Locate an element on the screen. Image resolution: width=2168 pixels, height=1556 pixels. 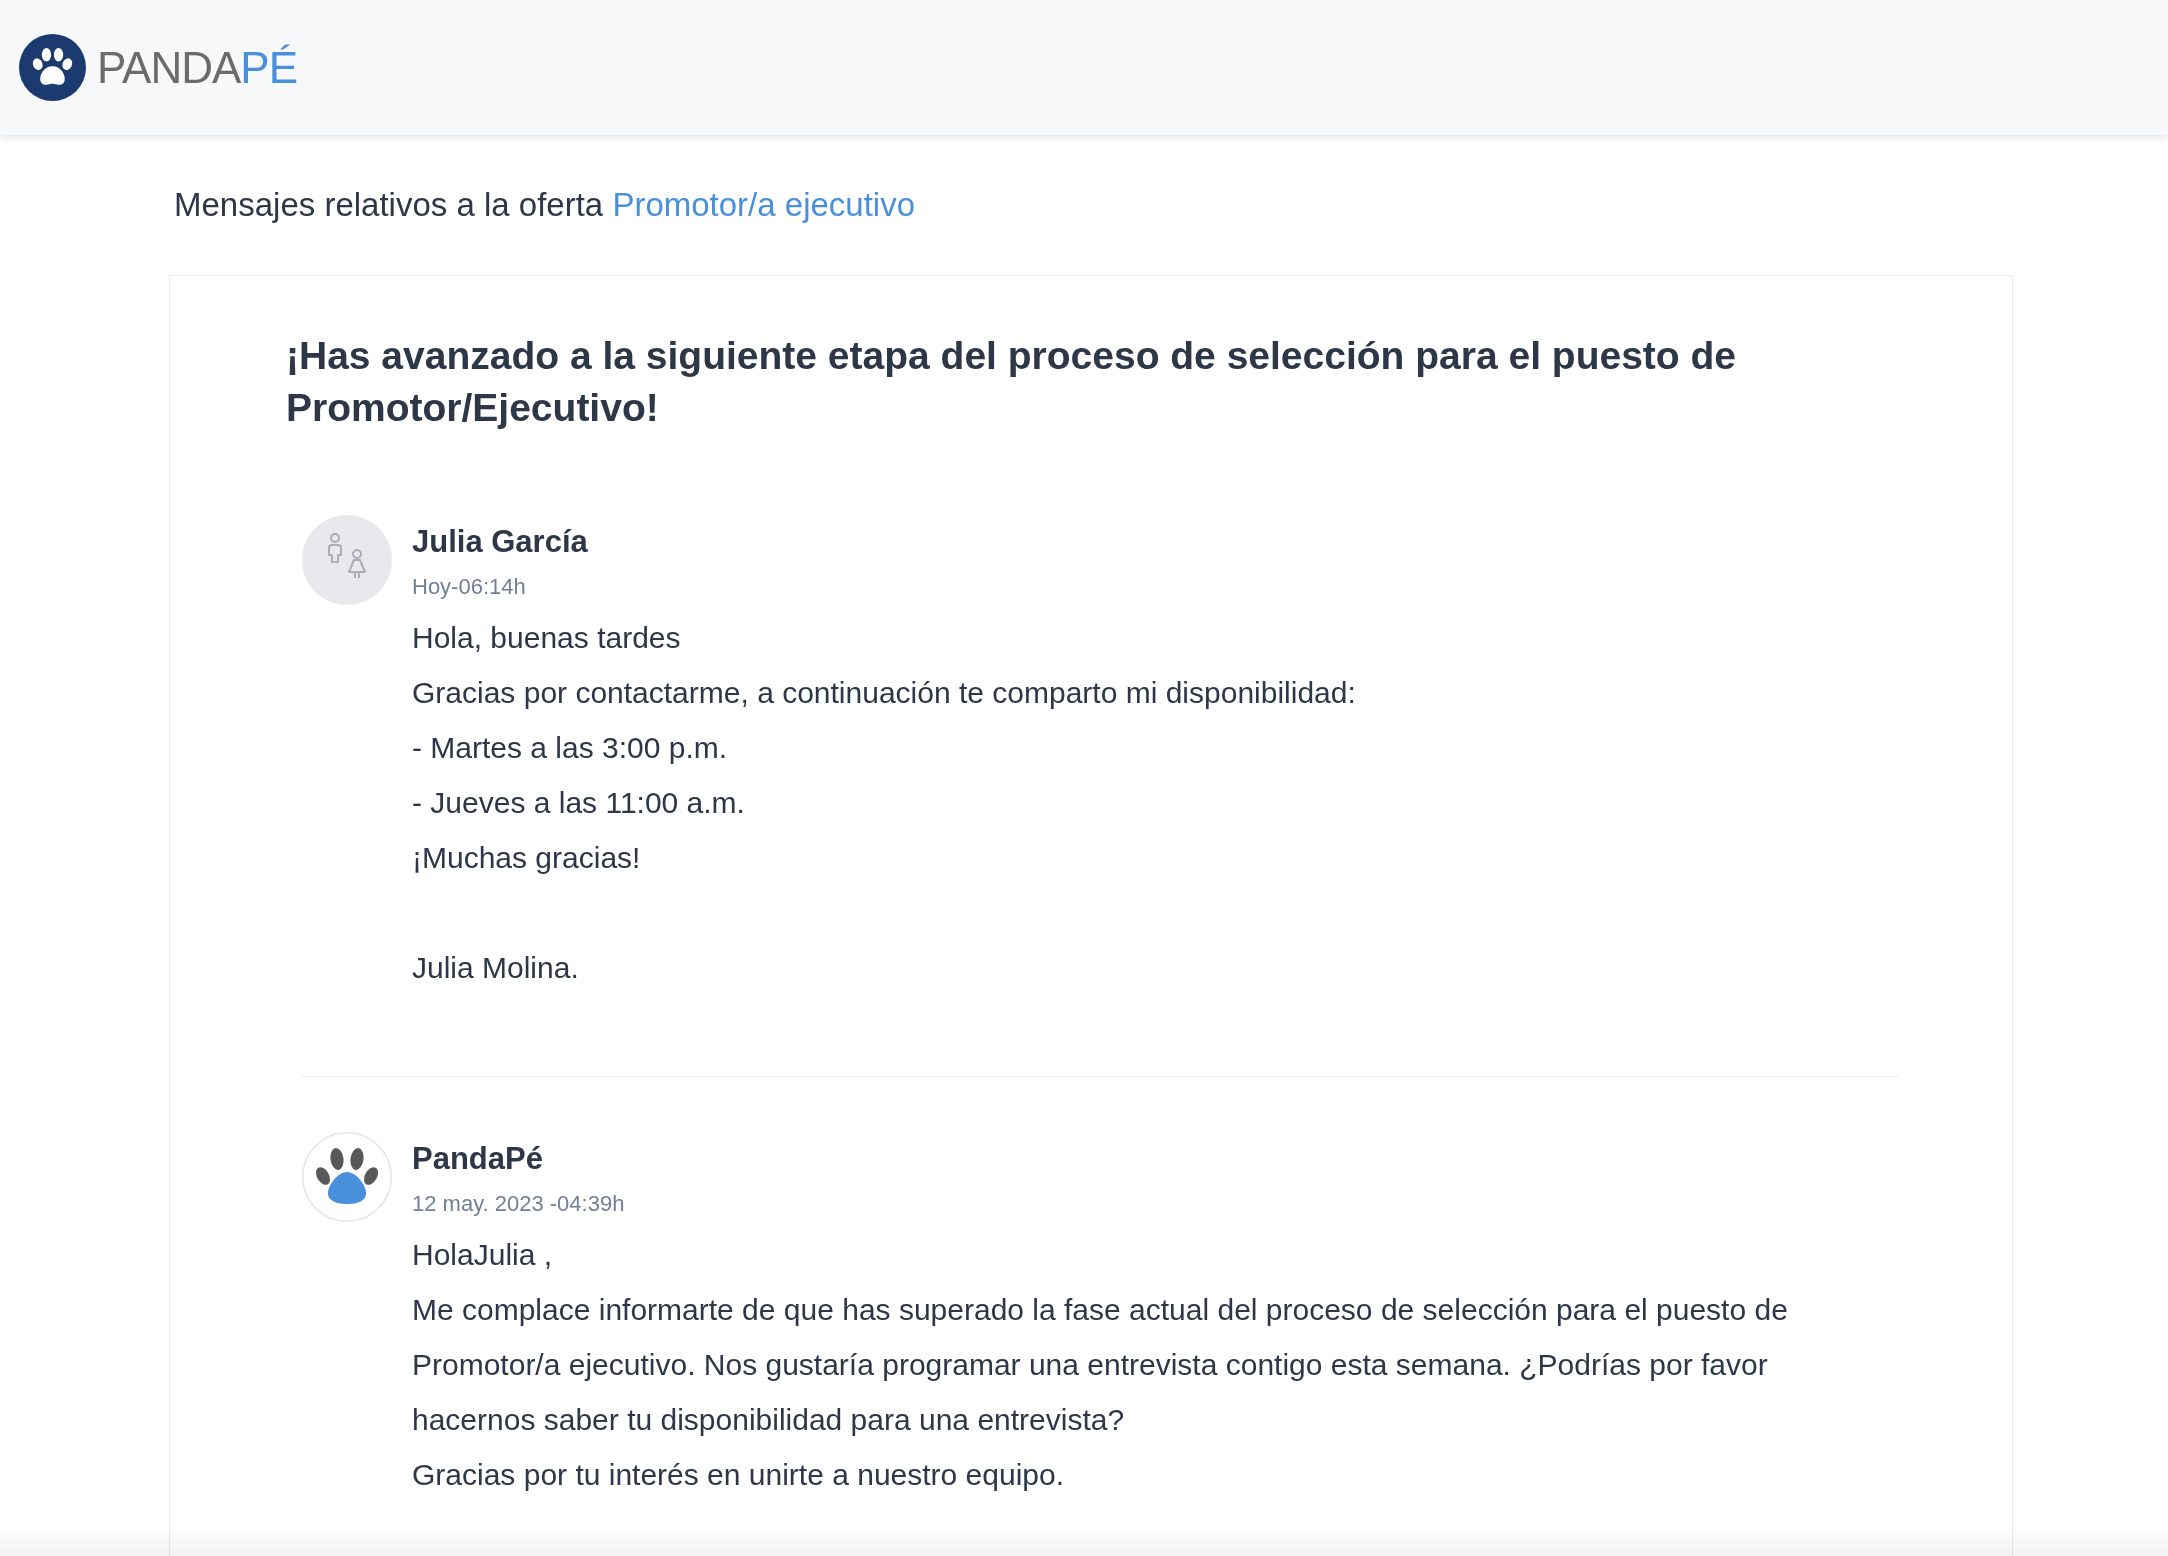
message-text: ¡Muchas gracias! is located at coordinates (526, 858).